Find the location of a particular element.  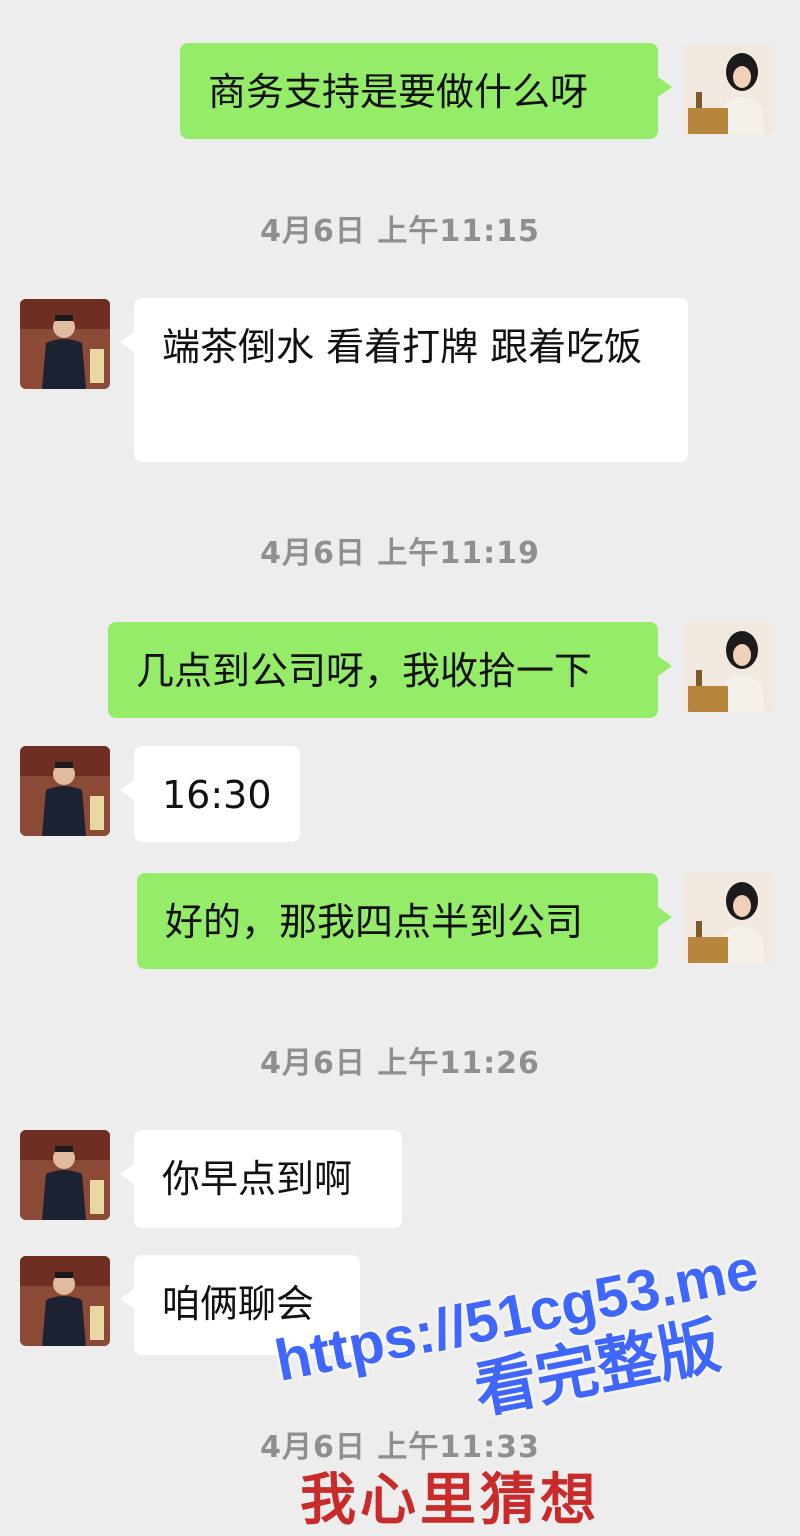

message-text: 好的，那我四点半到公司 is located at coordinates (374, 922).